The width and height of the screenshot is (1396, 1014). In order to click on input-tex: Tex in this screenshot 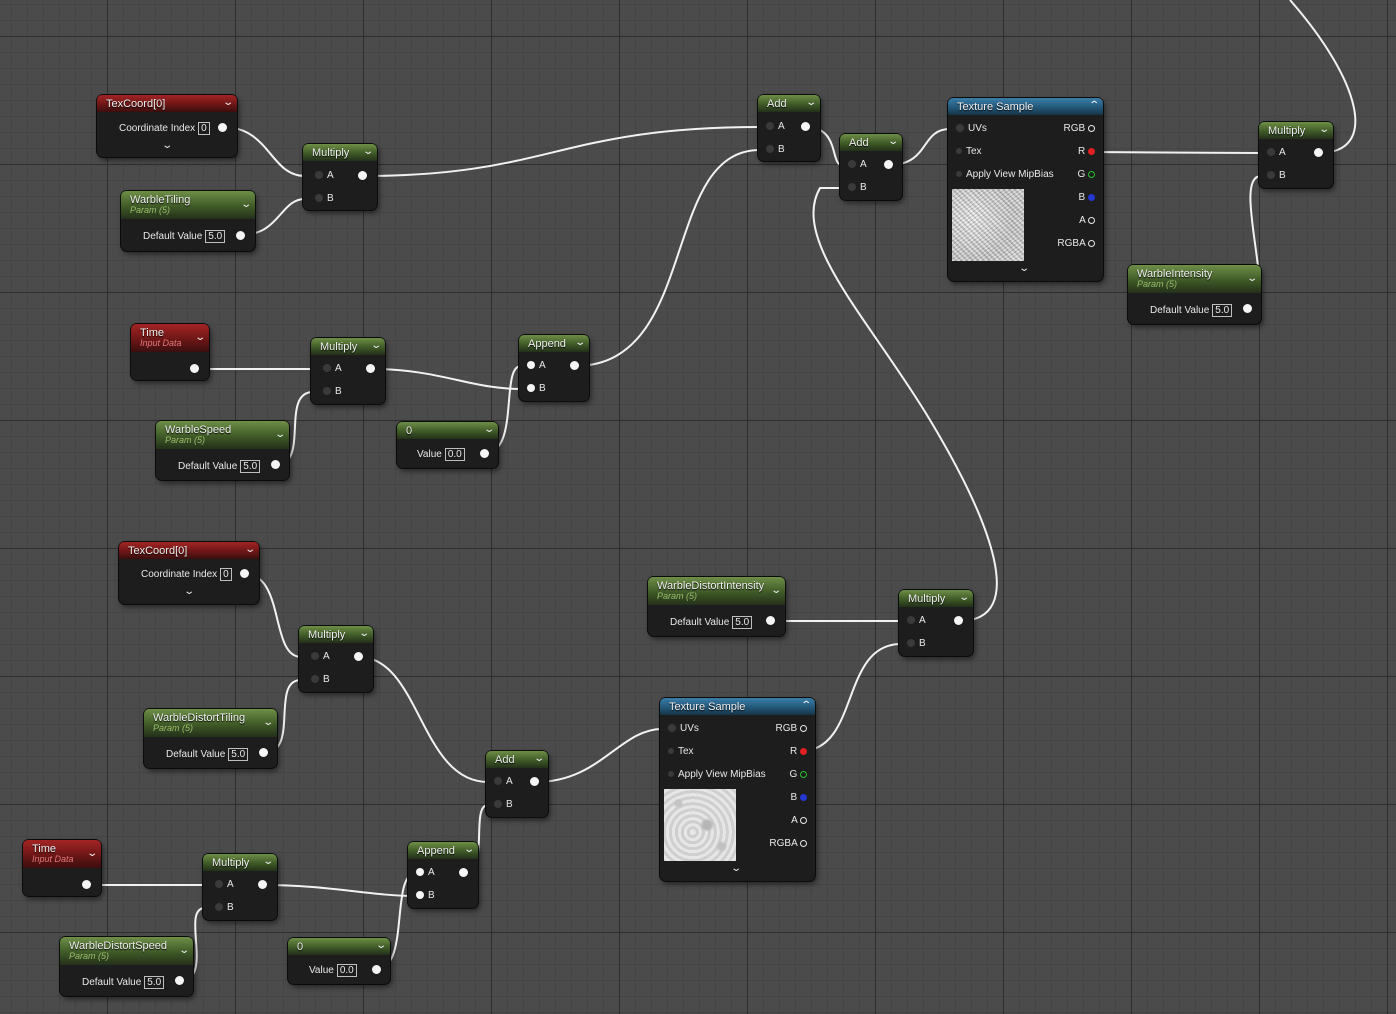, I will do `click(969, 152)`.